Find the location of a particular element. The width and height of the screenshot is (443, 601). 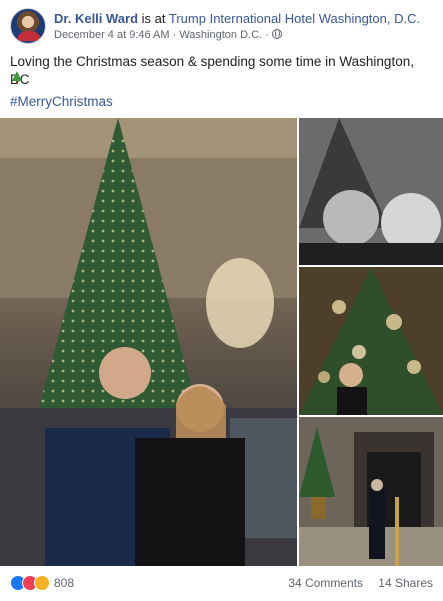

reaction-count: 808 is located at coordinates (64, 583).